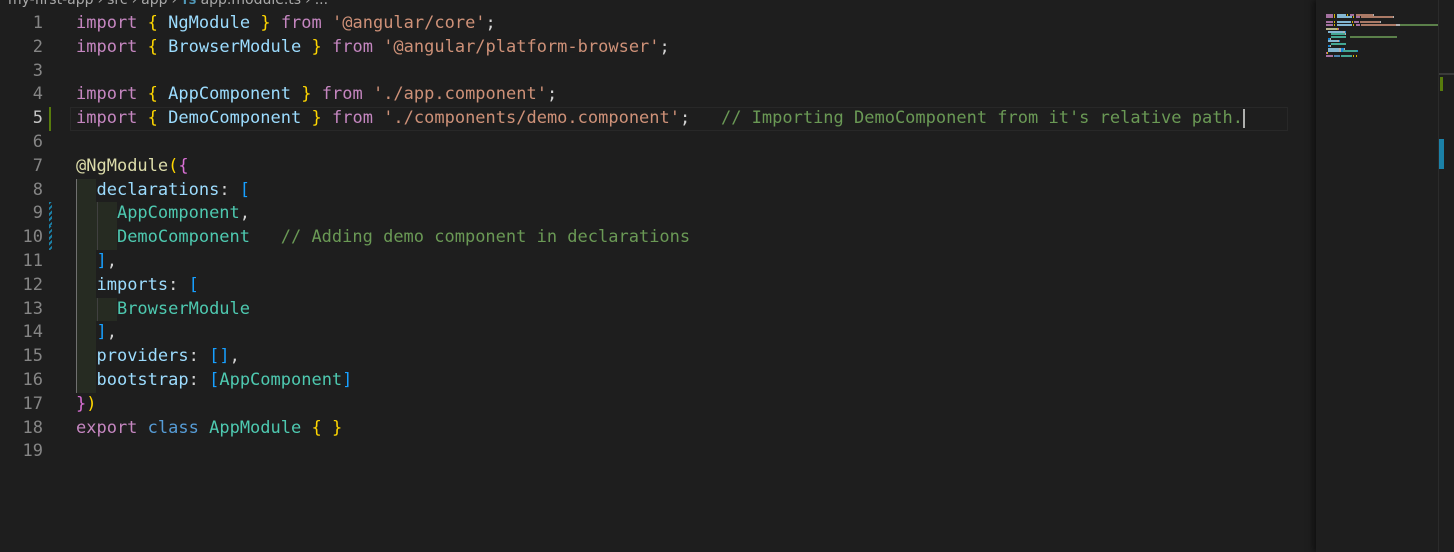 The width and height of the screenshot is (1454, 552). What do you see at coordinates (459, 94) in the screenshot?
I see `code-token: './app.component'` at bounding box center [459, 94].